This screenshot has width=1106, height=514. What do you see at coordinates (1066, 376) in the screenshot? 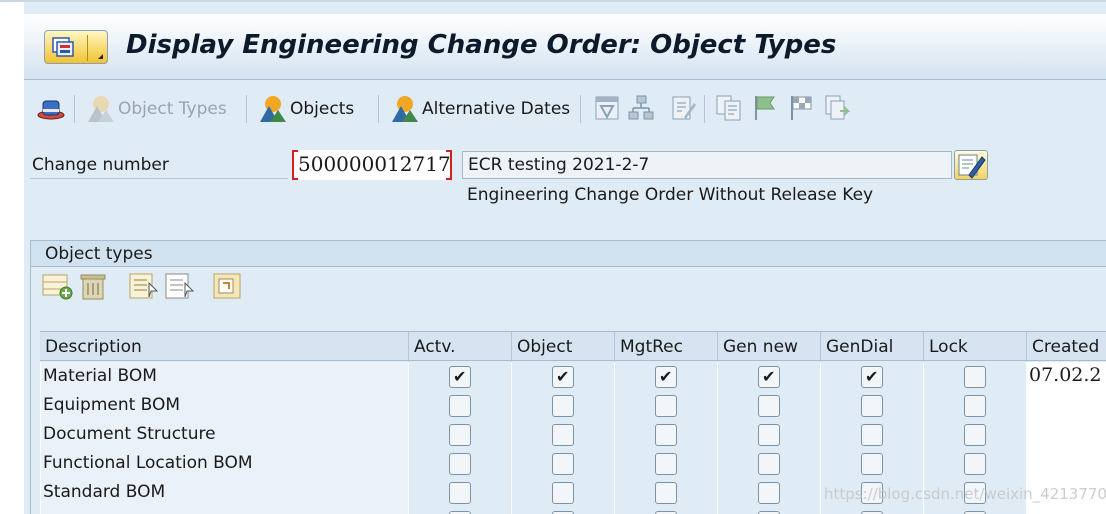
I see `row-created: 07.02.2` at bounding box center [1066, 376].